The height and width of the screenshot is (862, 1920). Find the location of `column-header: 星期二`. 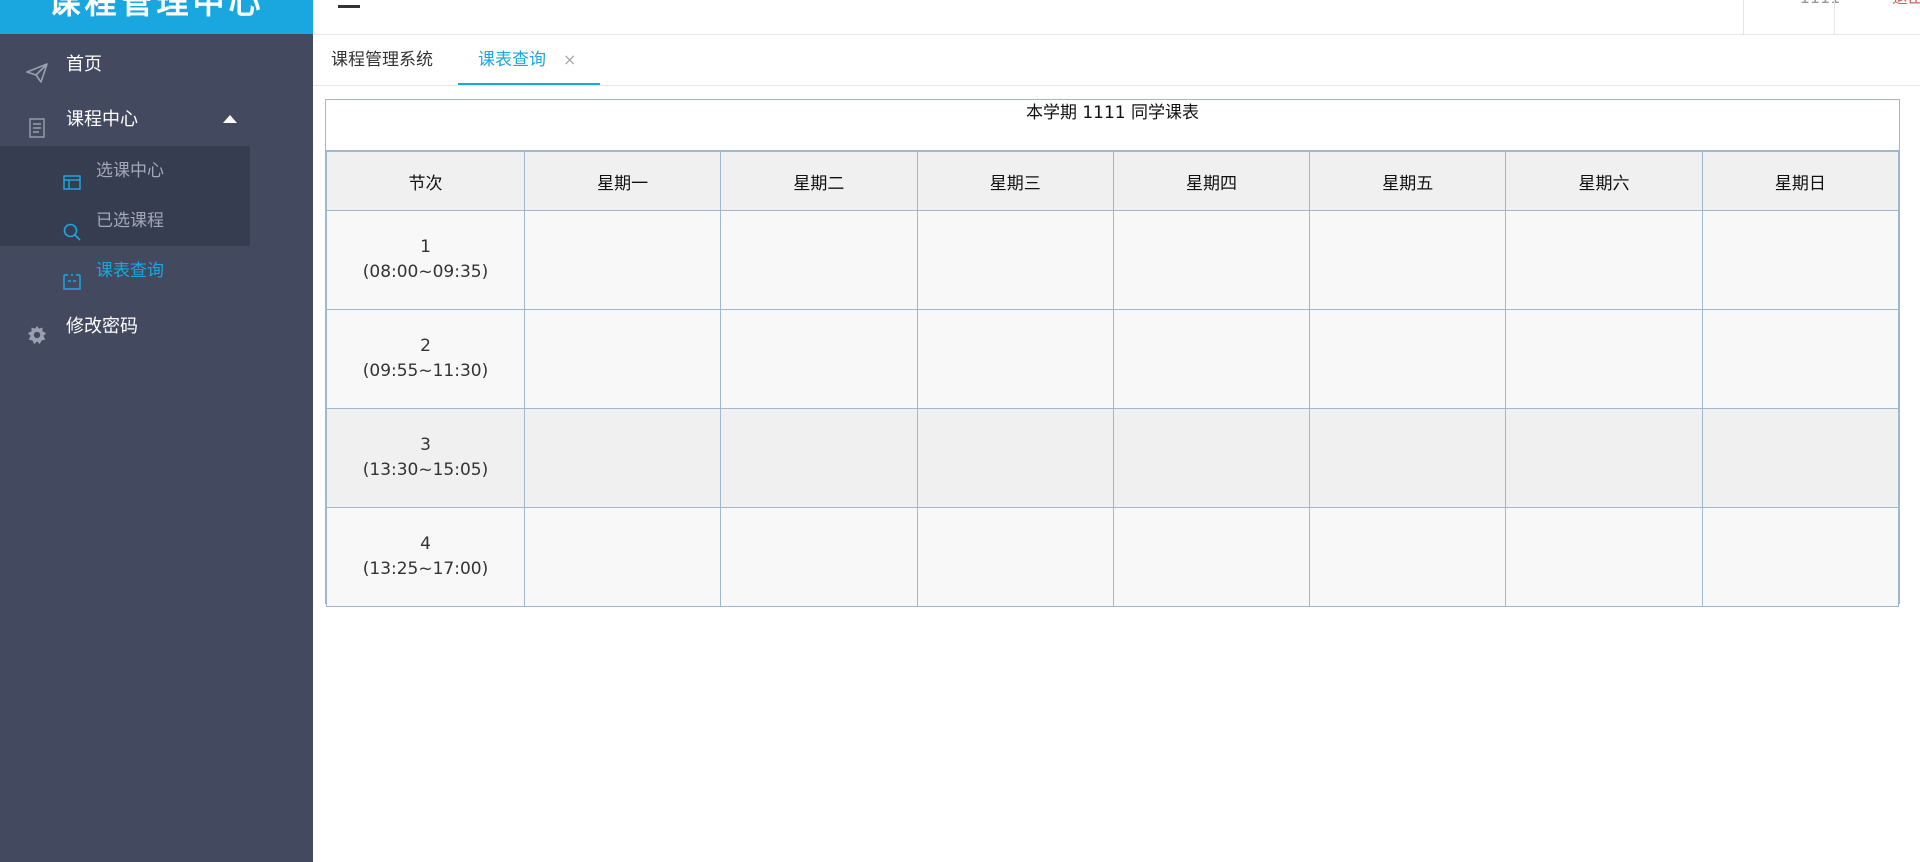

column-header: 星期二 is located at coordinates (819, 181).